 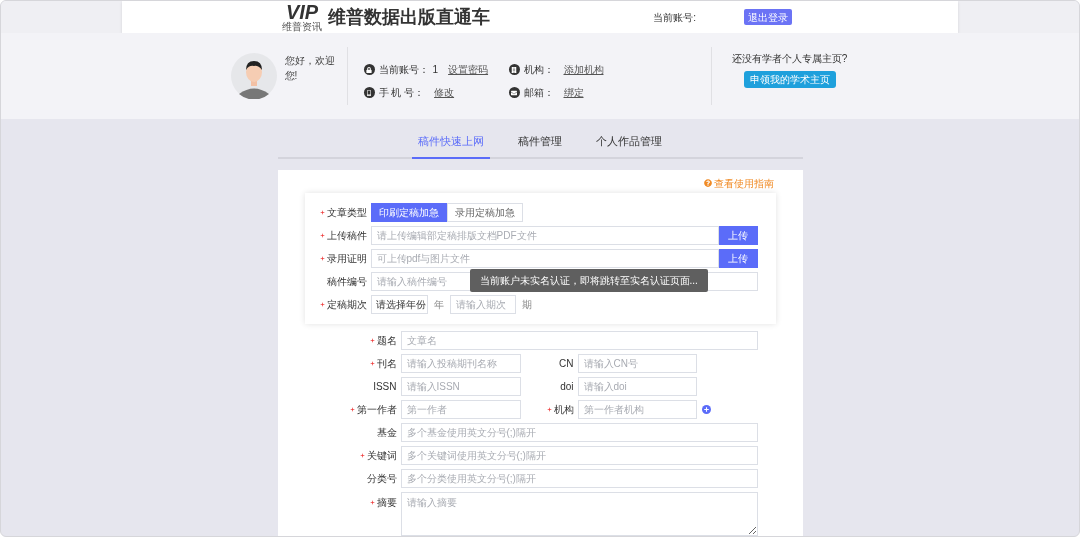 I want to click on info-link: 绑定, so click(x=573, y=92).